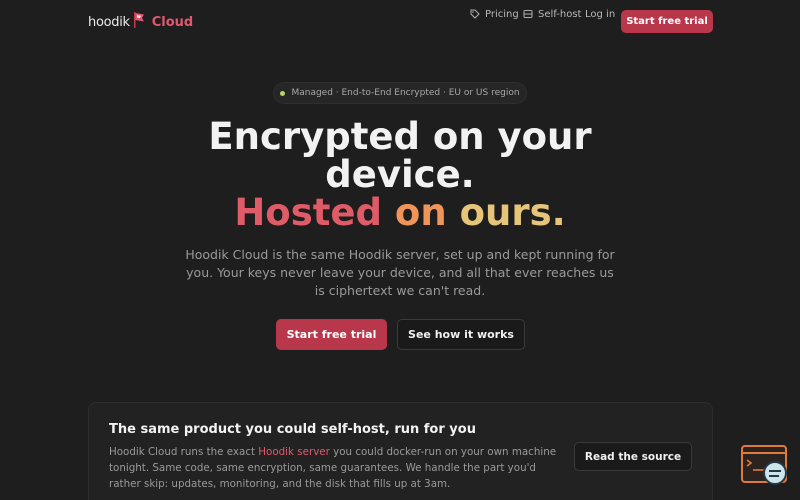 The image size is (800, 500). Describe the element at coordinates (764, 465) in the screenshot. I see `support-chat-icon` at that location.